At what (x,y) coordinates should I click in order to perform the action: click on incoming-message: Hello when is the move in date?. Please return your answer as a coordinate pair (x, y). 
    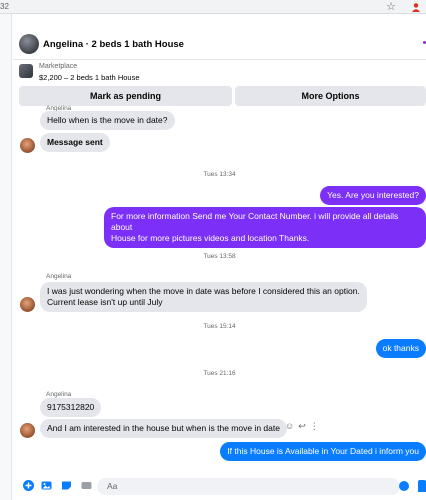
    Looking at the image, I should click on (107, 120).